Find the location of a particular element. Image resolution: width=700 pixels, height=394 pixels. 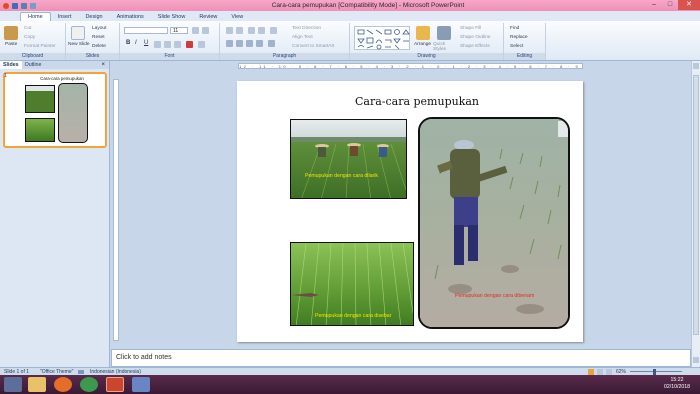

shapes-gallery is located at coordinates (382, 38).